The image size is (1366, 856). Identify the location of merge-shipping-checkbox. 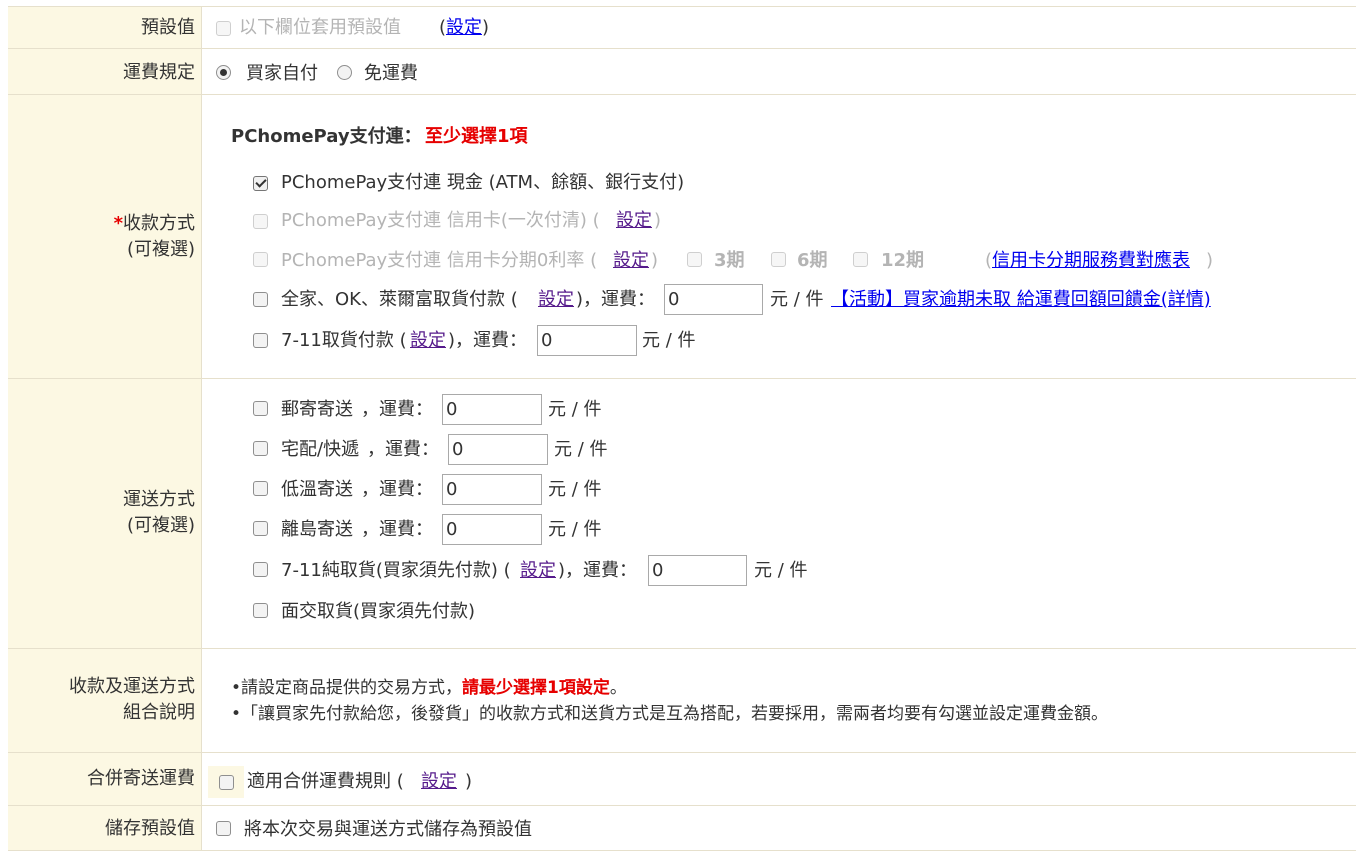
(226, 782).